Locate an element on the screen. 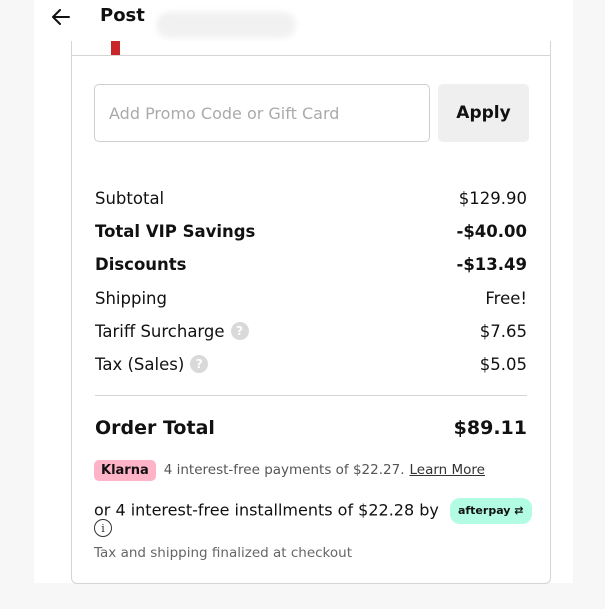  summary-label-text: Tax (Sales) is located at coordinates (140, 364).